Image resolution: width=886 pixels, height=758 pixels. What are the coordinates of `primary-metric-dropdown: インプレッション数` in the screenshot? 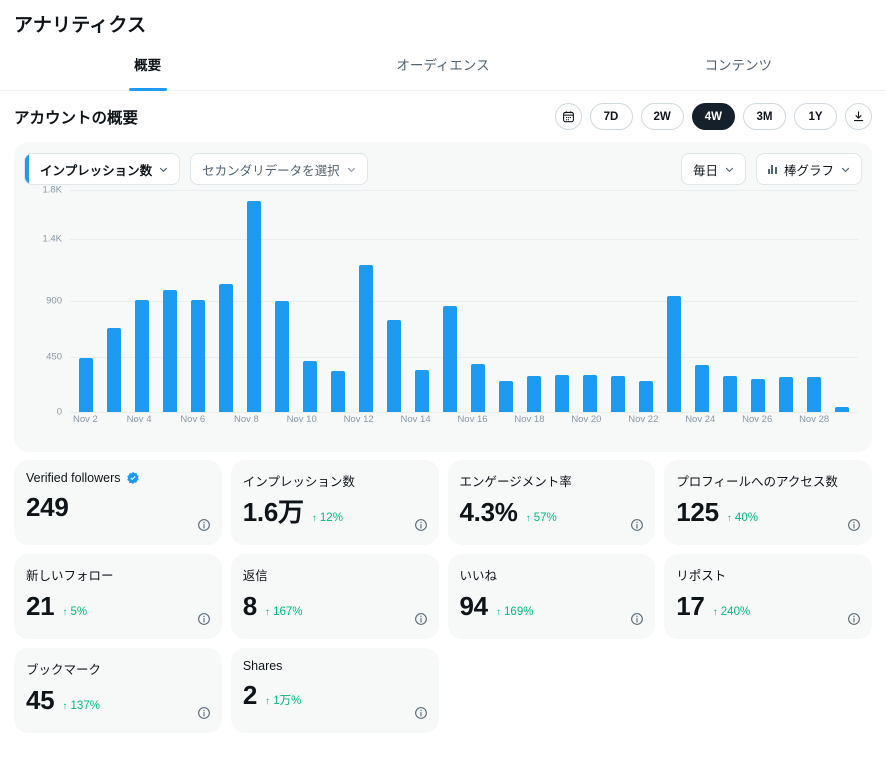 It's located at (102, 169).